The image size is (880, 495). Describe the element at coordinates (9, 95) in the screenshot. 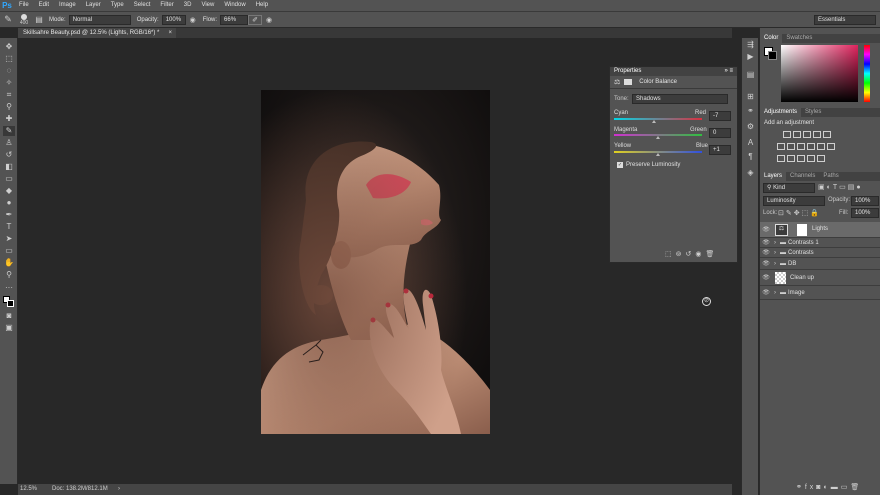

I see `crop-tool-icon: ⌗` at that location.